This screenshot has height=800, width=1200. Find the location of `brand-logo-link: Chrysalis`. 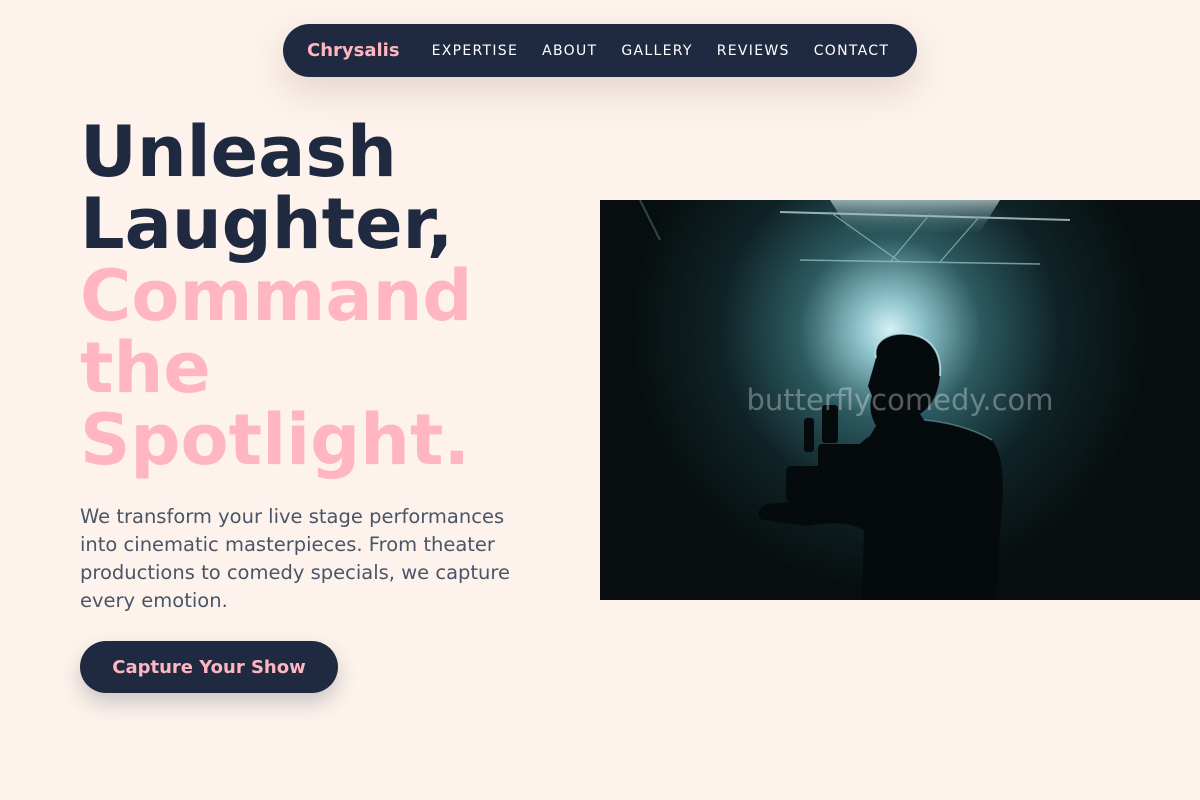

brand-logo-link: Chrysalis is located at coordinates (353, 50).